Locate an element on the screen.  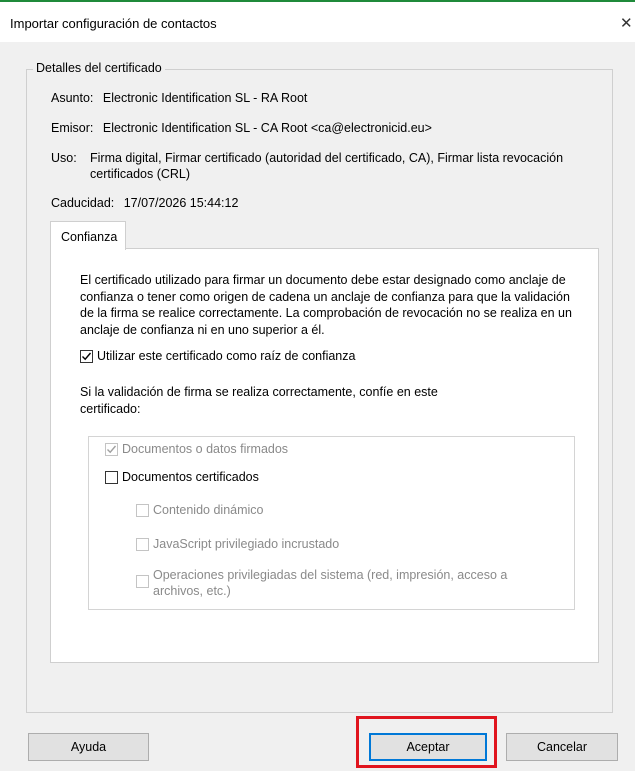
dynamic-content-label: Contenido dinámico is located at coordinates (208, 510).